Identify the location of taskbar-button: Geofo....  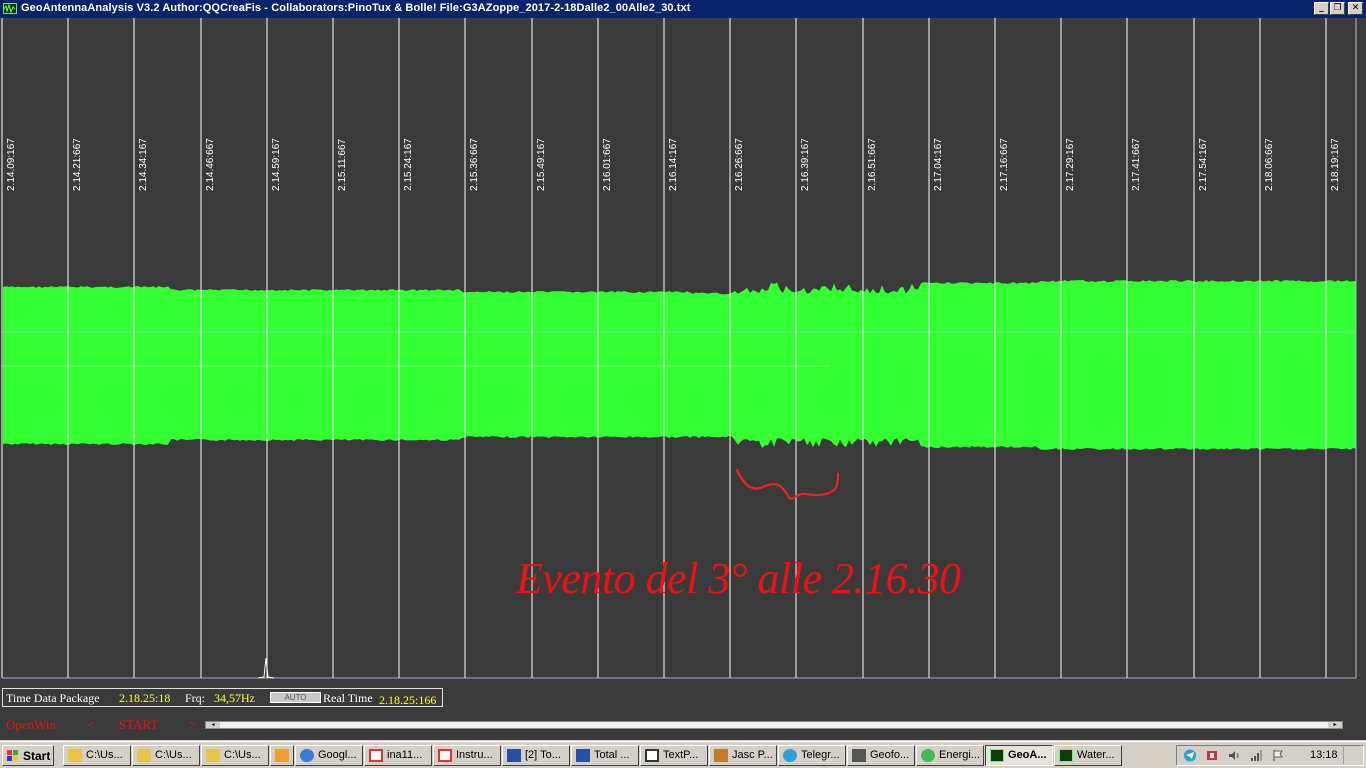
(881, 755).